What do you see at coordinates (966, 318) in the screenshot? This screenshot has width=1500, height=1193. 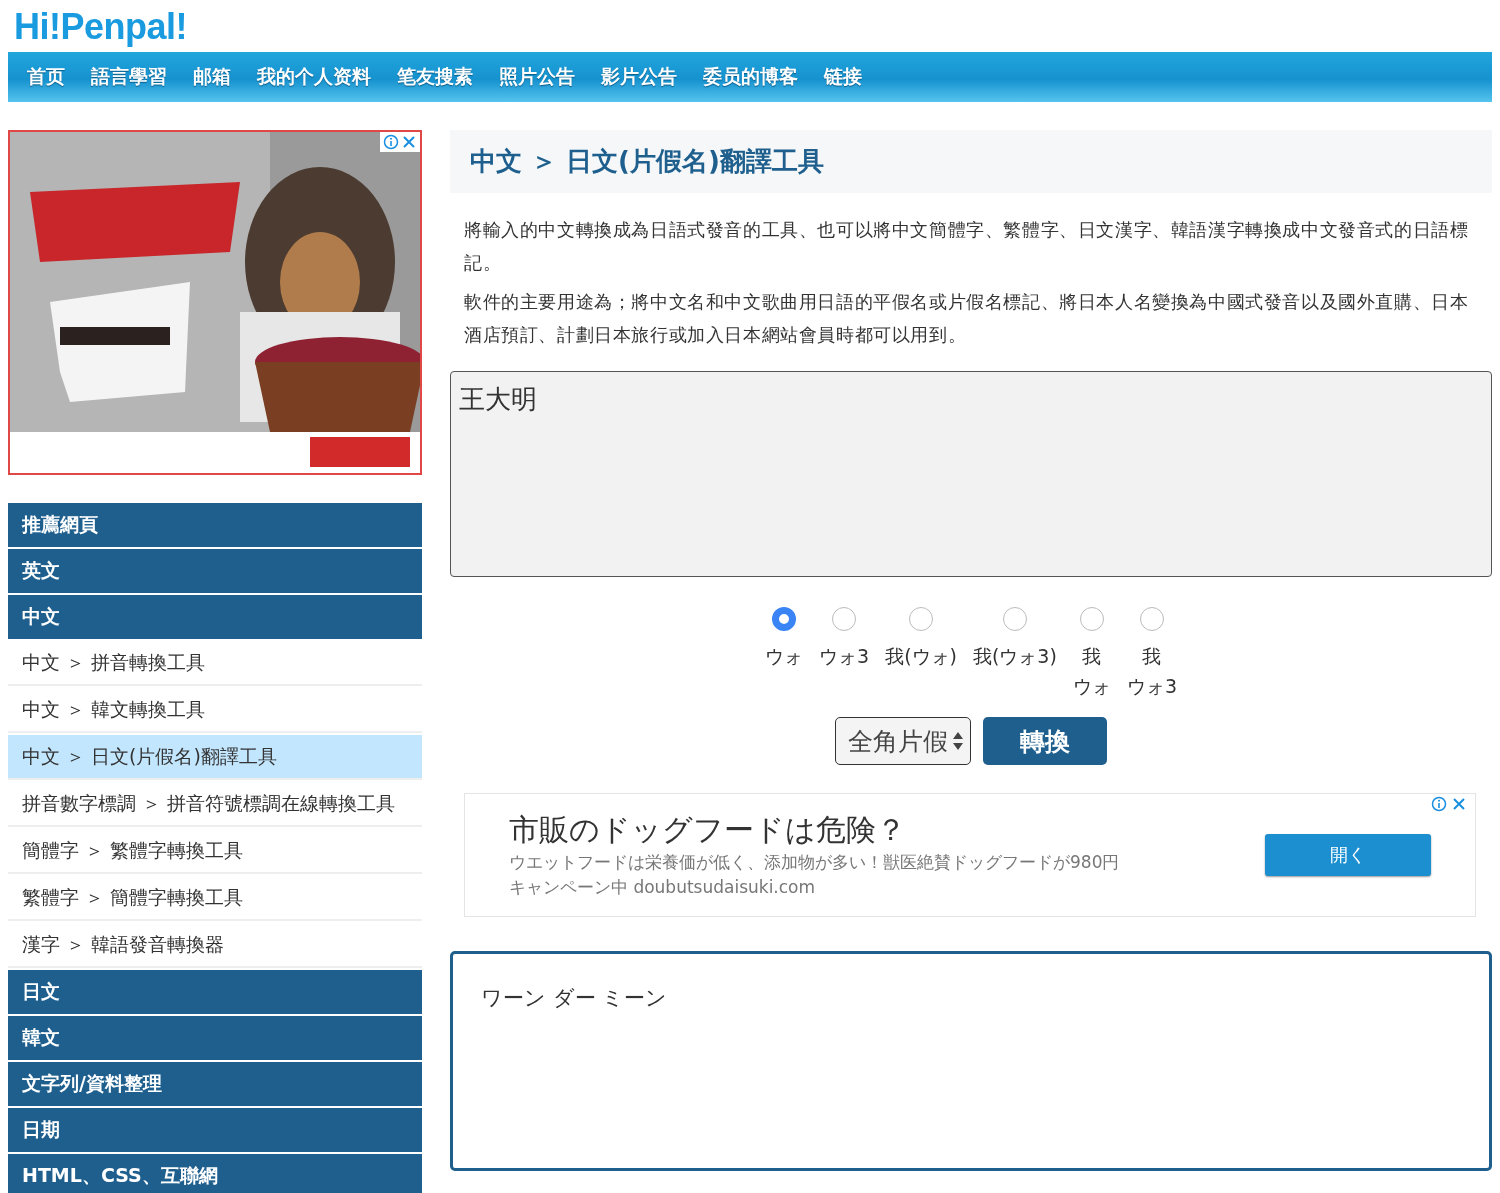 I see `description-text: 軟件的主要用途為；將中文名和中文歌曲用日語的平假名或片假名標記、將日本人名變換為中國式發音以及國外直購、日本酒店預訂、計劃日本旅行或加入日本網站會員時都可以用到。` at bounding box center [966, 318].